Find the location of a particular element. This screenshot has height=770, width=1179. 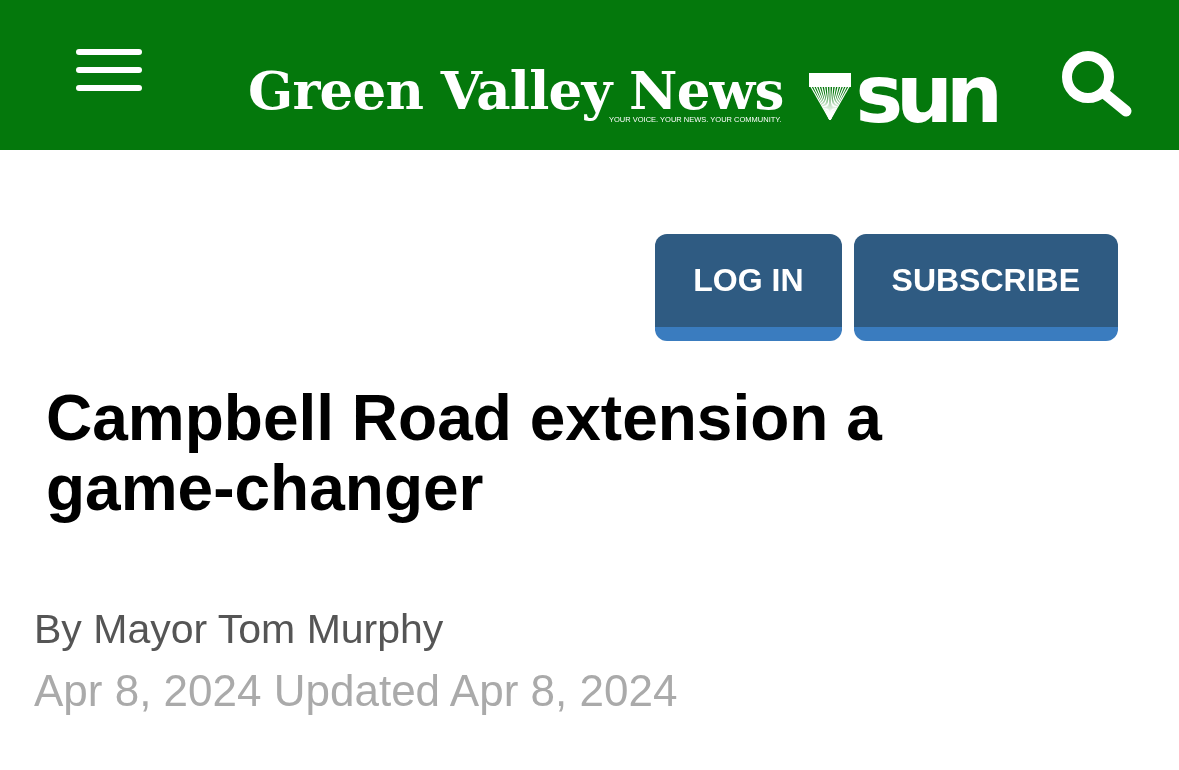

search-icon is located at coordinates (1098, 84).